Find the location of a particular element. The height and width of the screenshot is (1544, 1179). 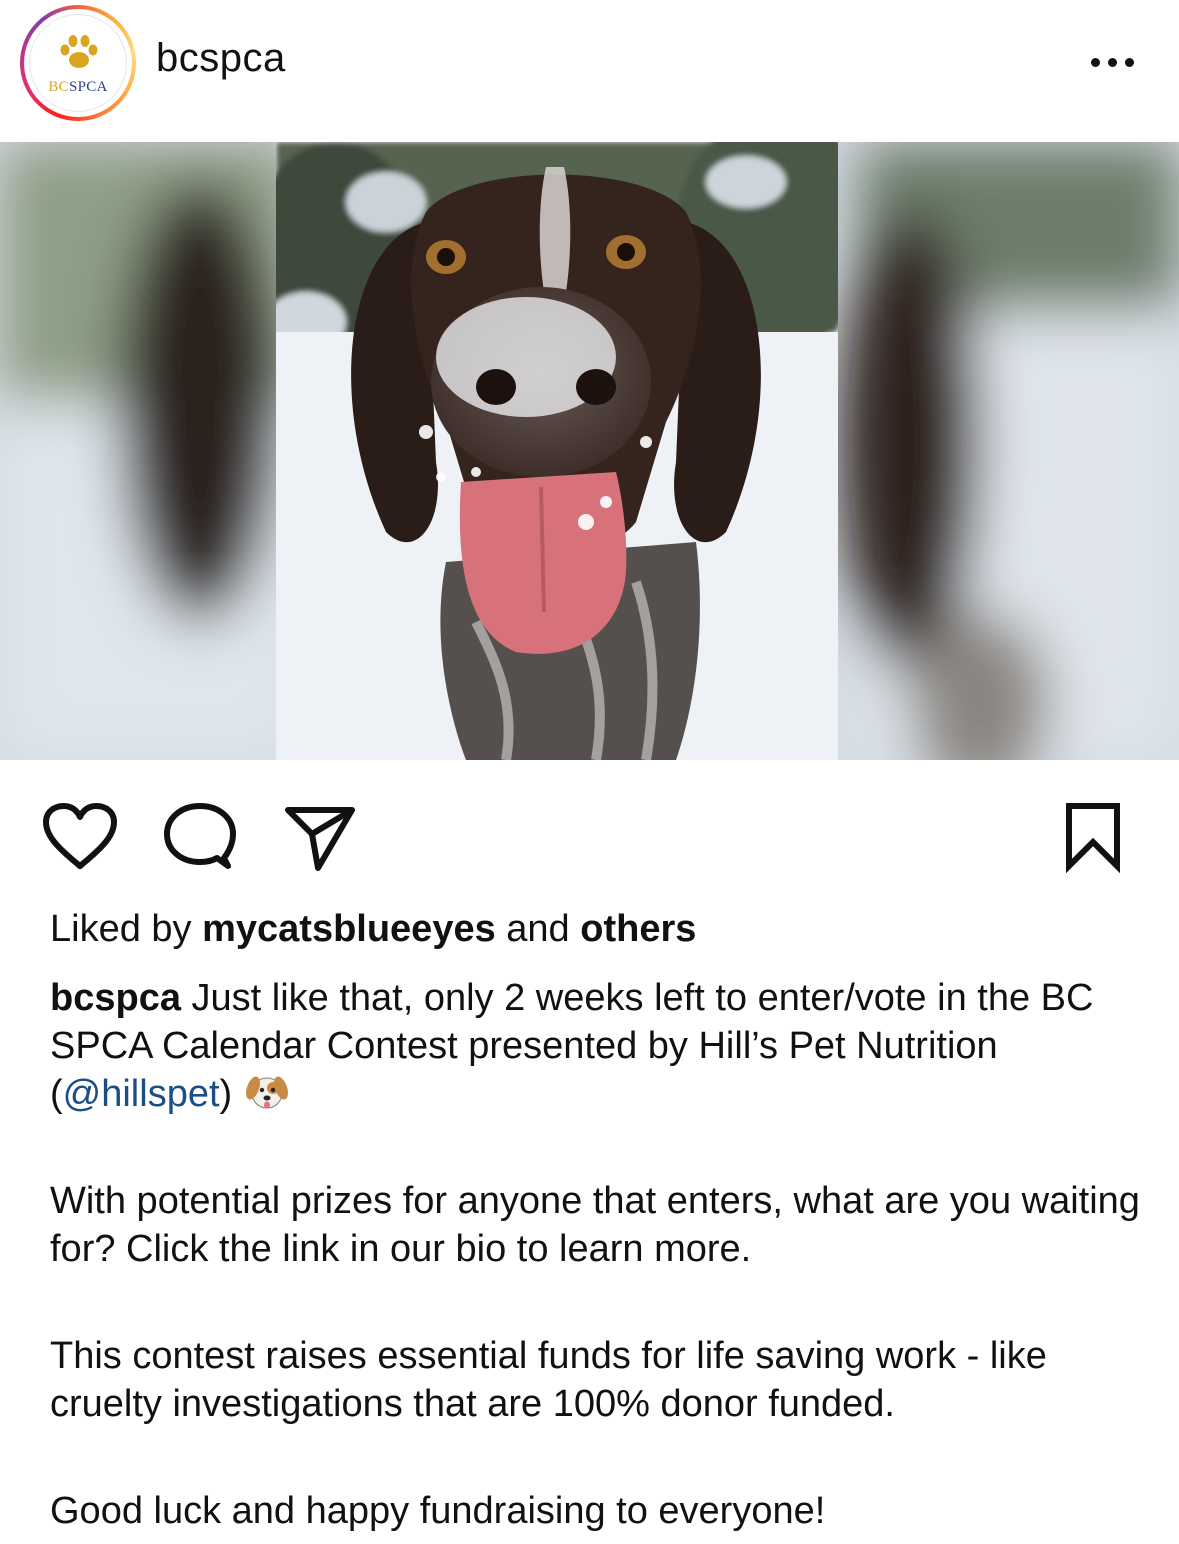

post-header: BCSPCA bcspca is located at coordinates (589, 71).